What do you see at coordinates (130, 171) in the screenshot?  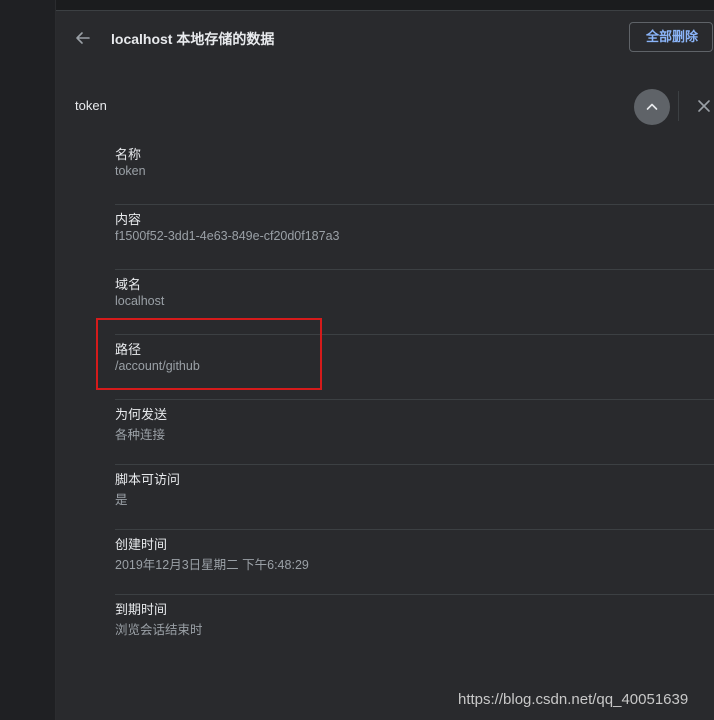 I see `detail-value: token` at bounding box center [130, 171].